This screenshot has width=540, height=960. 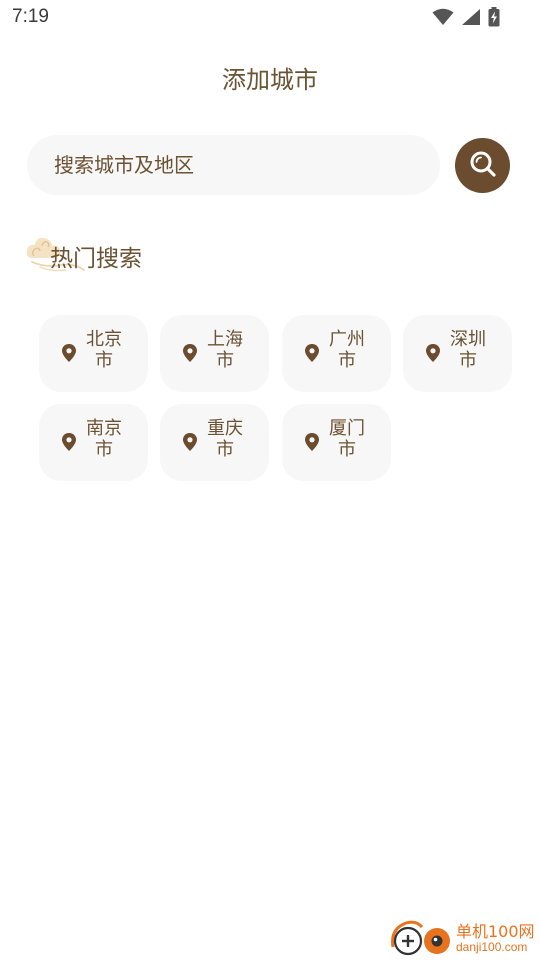 What do you see at coordinates (225, 350) in the screenshot?
I see `city-chip-label: 上海市` at bounding box center [225, 350].